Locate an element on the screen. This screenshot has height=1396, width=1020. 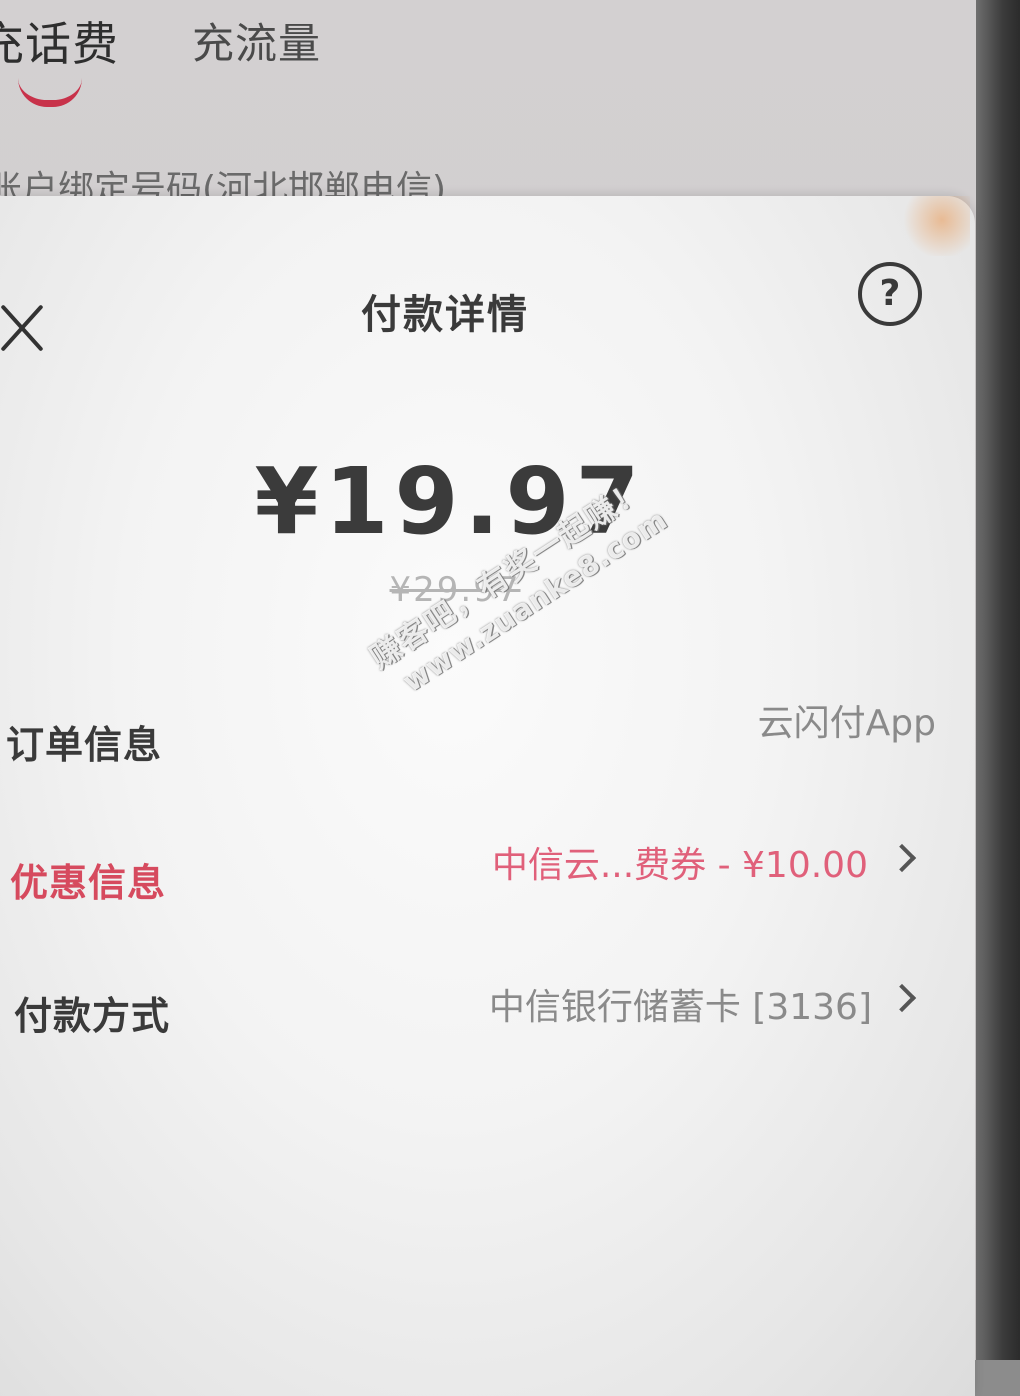
sheet-title: 付款详情 is located at coordinates (445, 315).